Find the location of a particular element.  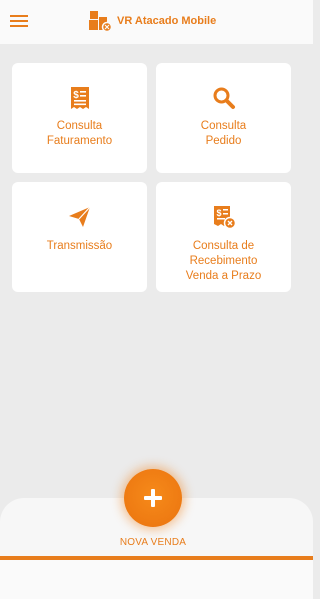

top-app-bar: VR Atacado Mobile is located at coordinates (156, 22).